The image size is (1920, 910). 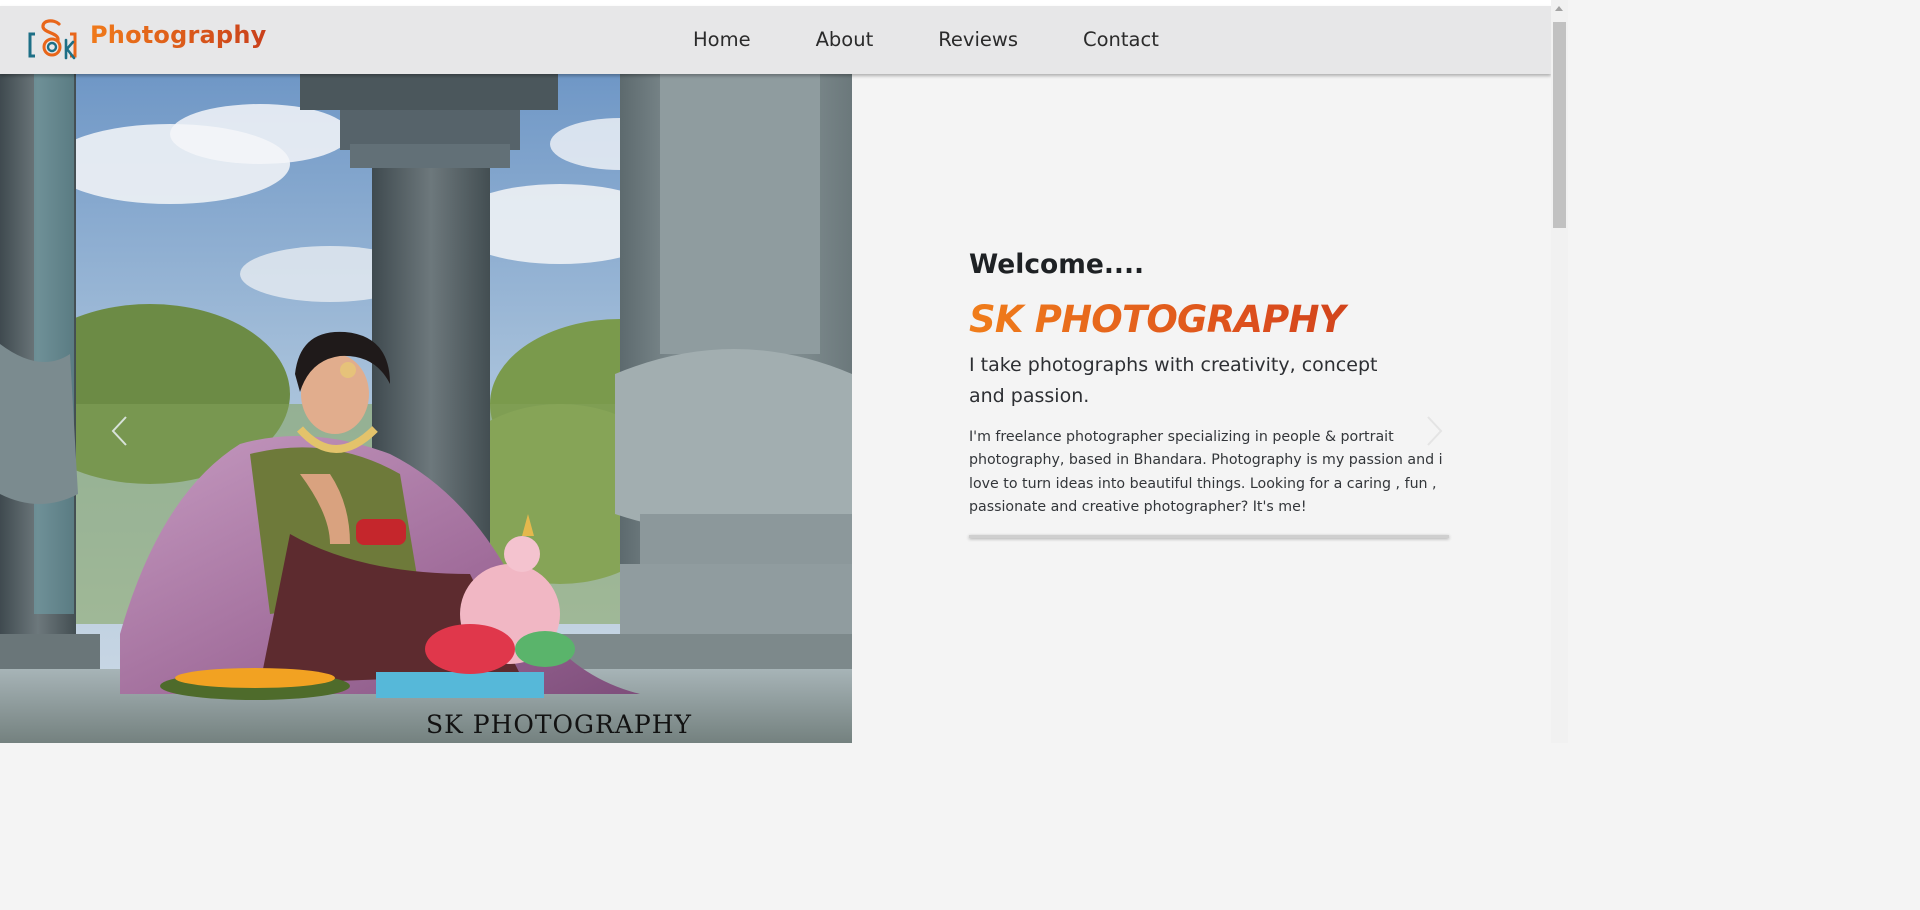 I want to click on brand-link: Photography, so click(x=146, y=40).